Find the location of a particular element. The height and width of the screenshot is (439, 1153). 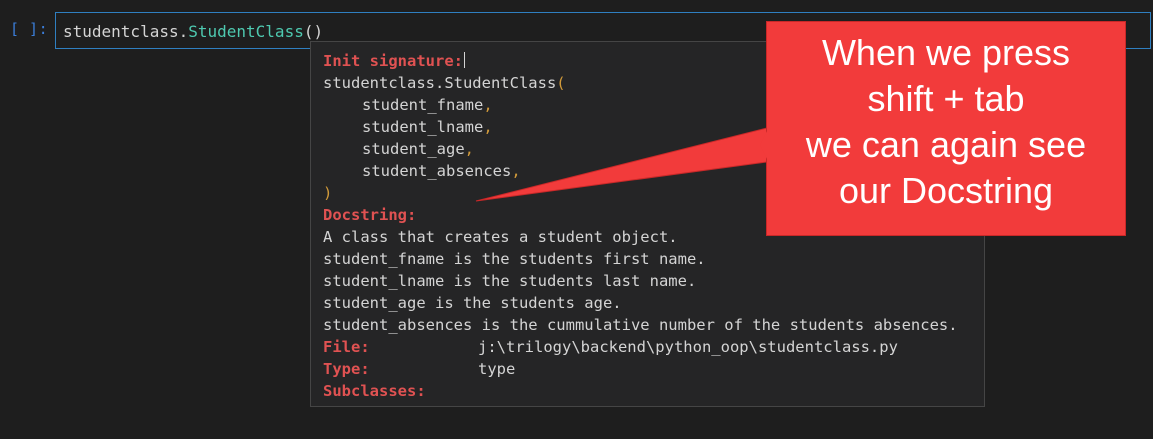

signature-param: student_fname, is located at coordinates (408, 105).